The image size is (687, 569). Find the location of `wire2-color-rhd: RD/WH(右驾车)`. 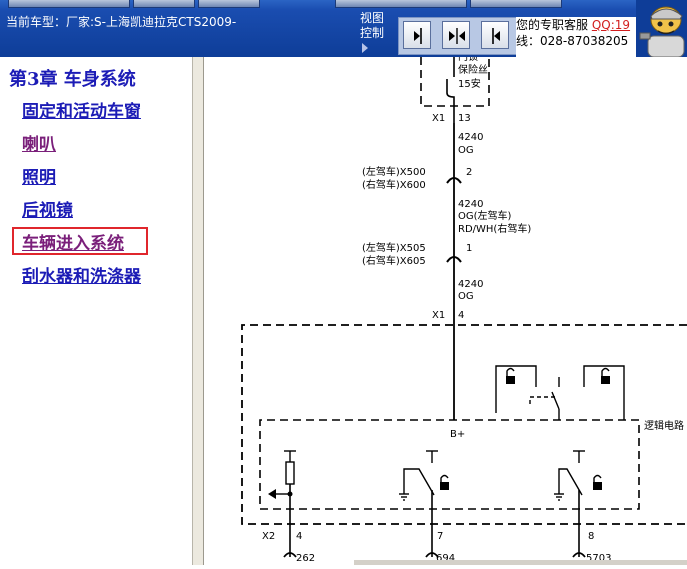

wire2-color-rhd: RD/WH(右驾车) is located at coordinates (494, 228).